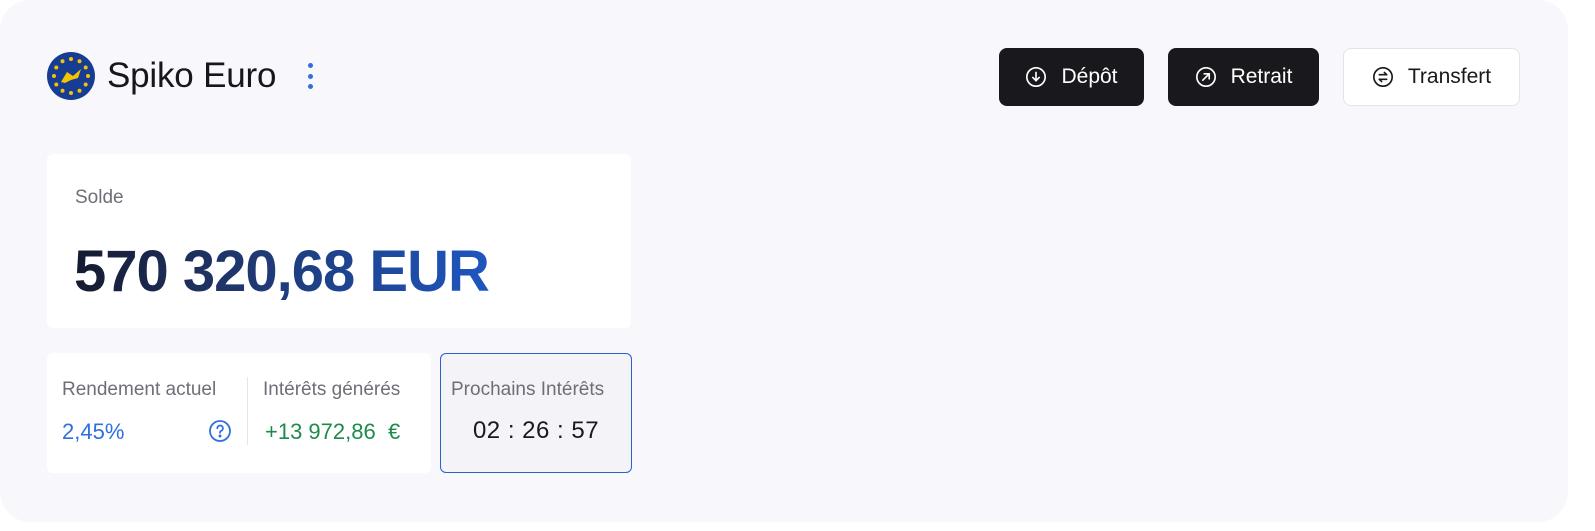 This screenshot has height=531, width=1595. Describe the element at coordinates (99, 197) in the screenshot. I see `balance-label: Solde` at that location.